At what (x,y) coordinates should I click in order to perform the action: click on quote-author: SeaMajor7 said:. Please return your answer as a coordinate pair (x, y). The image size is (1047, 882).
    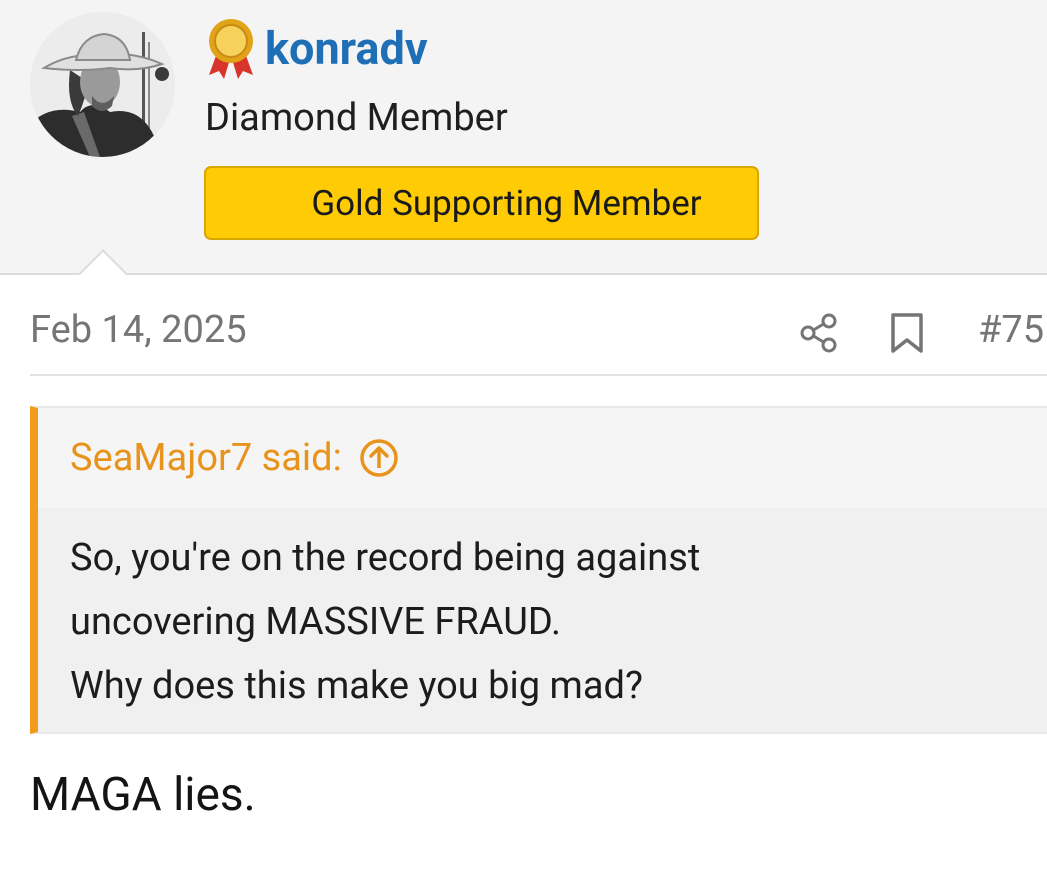
    Looking at the image, I should click on (206, 458).